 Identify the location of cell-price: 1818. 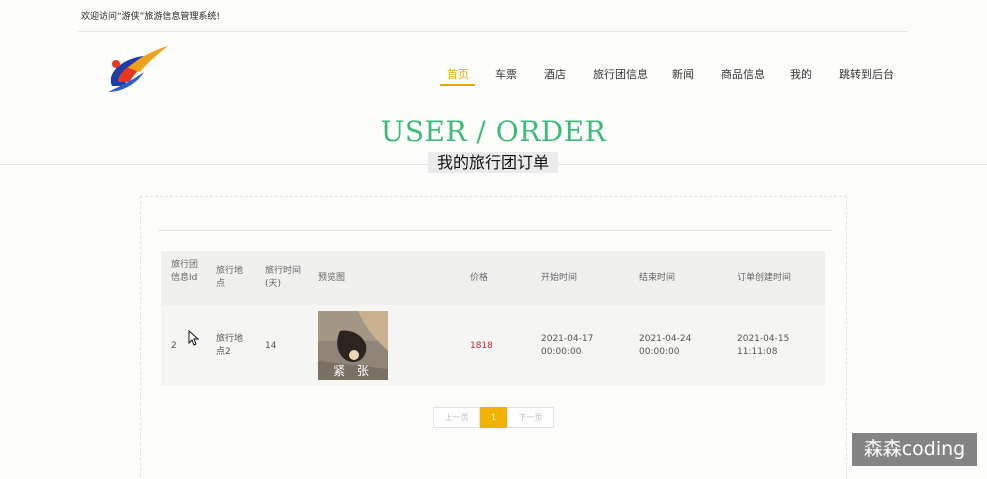
(481, 346).